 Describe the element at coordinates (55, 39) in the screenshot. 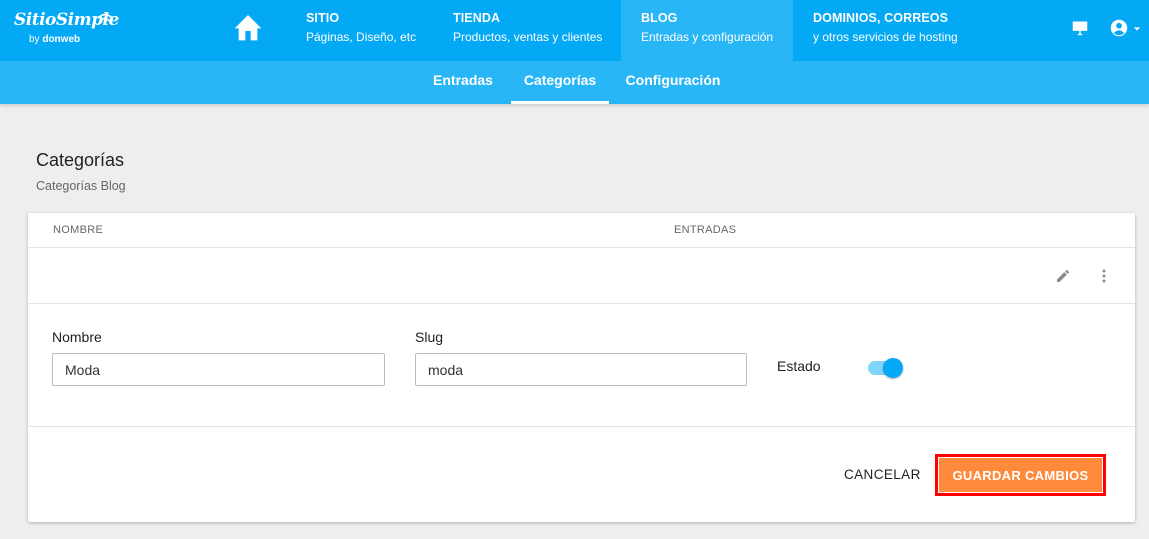

I see `brand-byline: by donweb` at that location.